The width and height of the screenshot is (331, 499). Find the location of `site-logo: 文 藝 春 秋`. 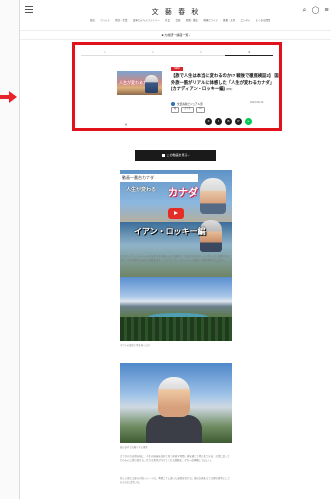

site-logo: 文 藝 春 秋 is located at coordinates (175, 12).